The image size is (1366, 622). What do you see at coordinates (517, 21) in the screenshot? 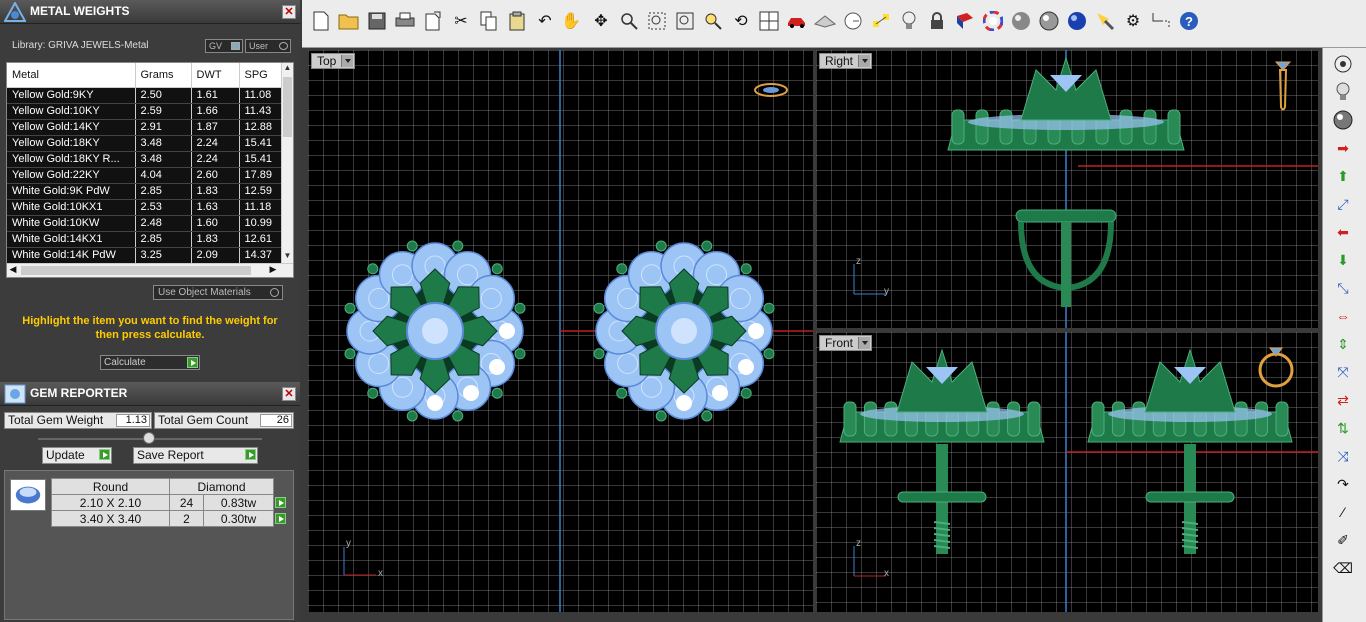
I see `paste-icon` at bounding box center [517, 21].